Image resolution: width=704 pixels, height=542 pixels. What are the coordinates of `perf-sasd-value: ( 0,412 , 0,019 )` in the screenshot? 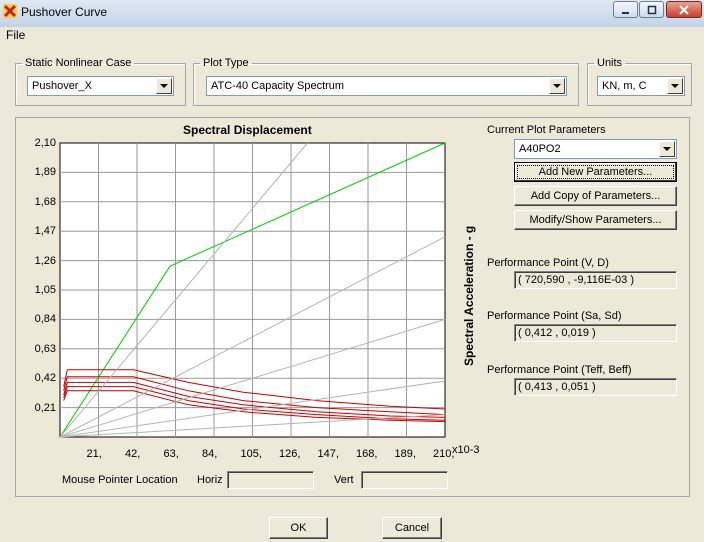 It's located at (557, 333).